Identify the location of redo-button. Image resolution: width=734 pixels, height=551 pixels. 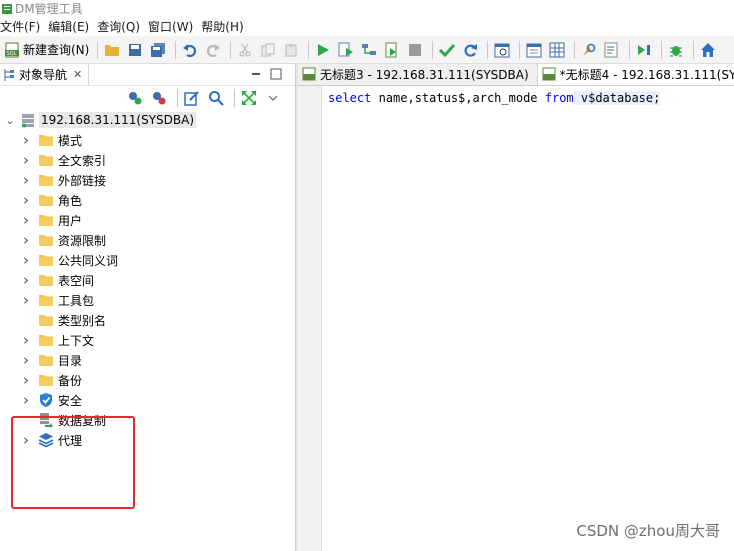
(213, 50).